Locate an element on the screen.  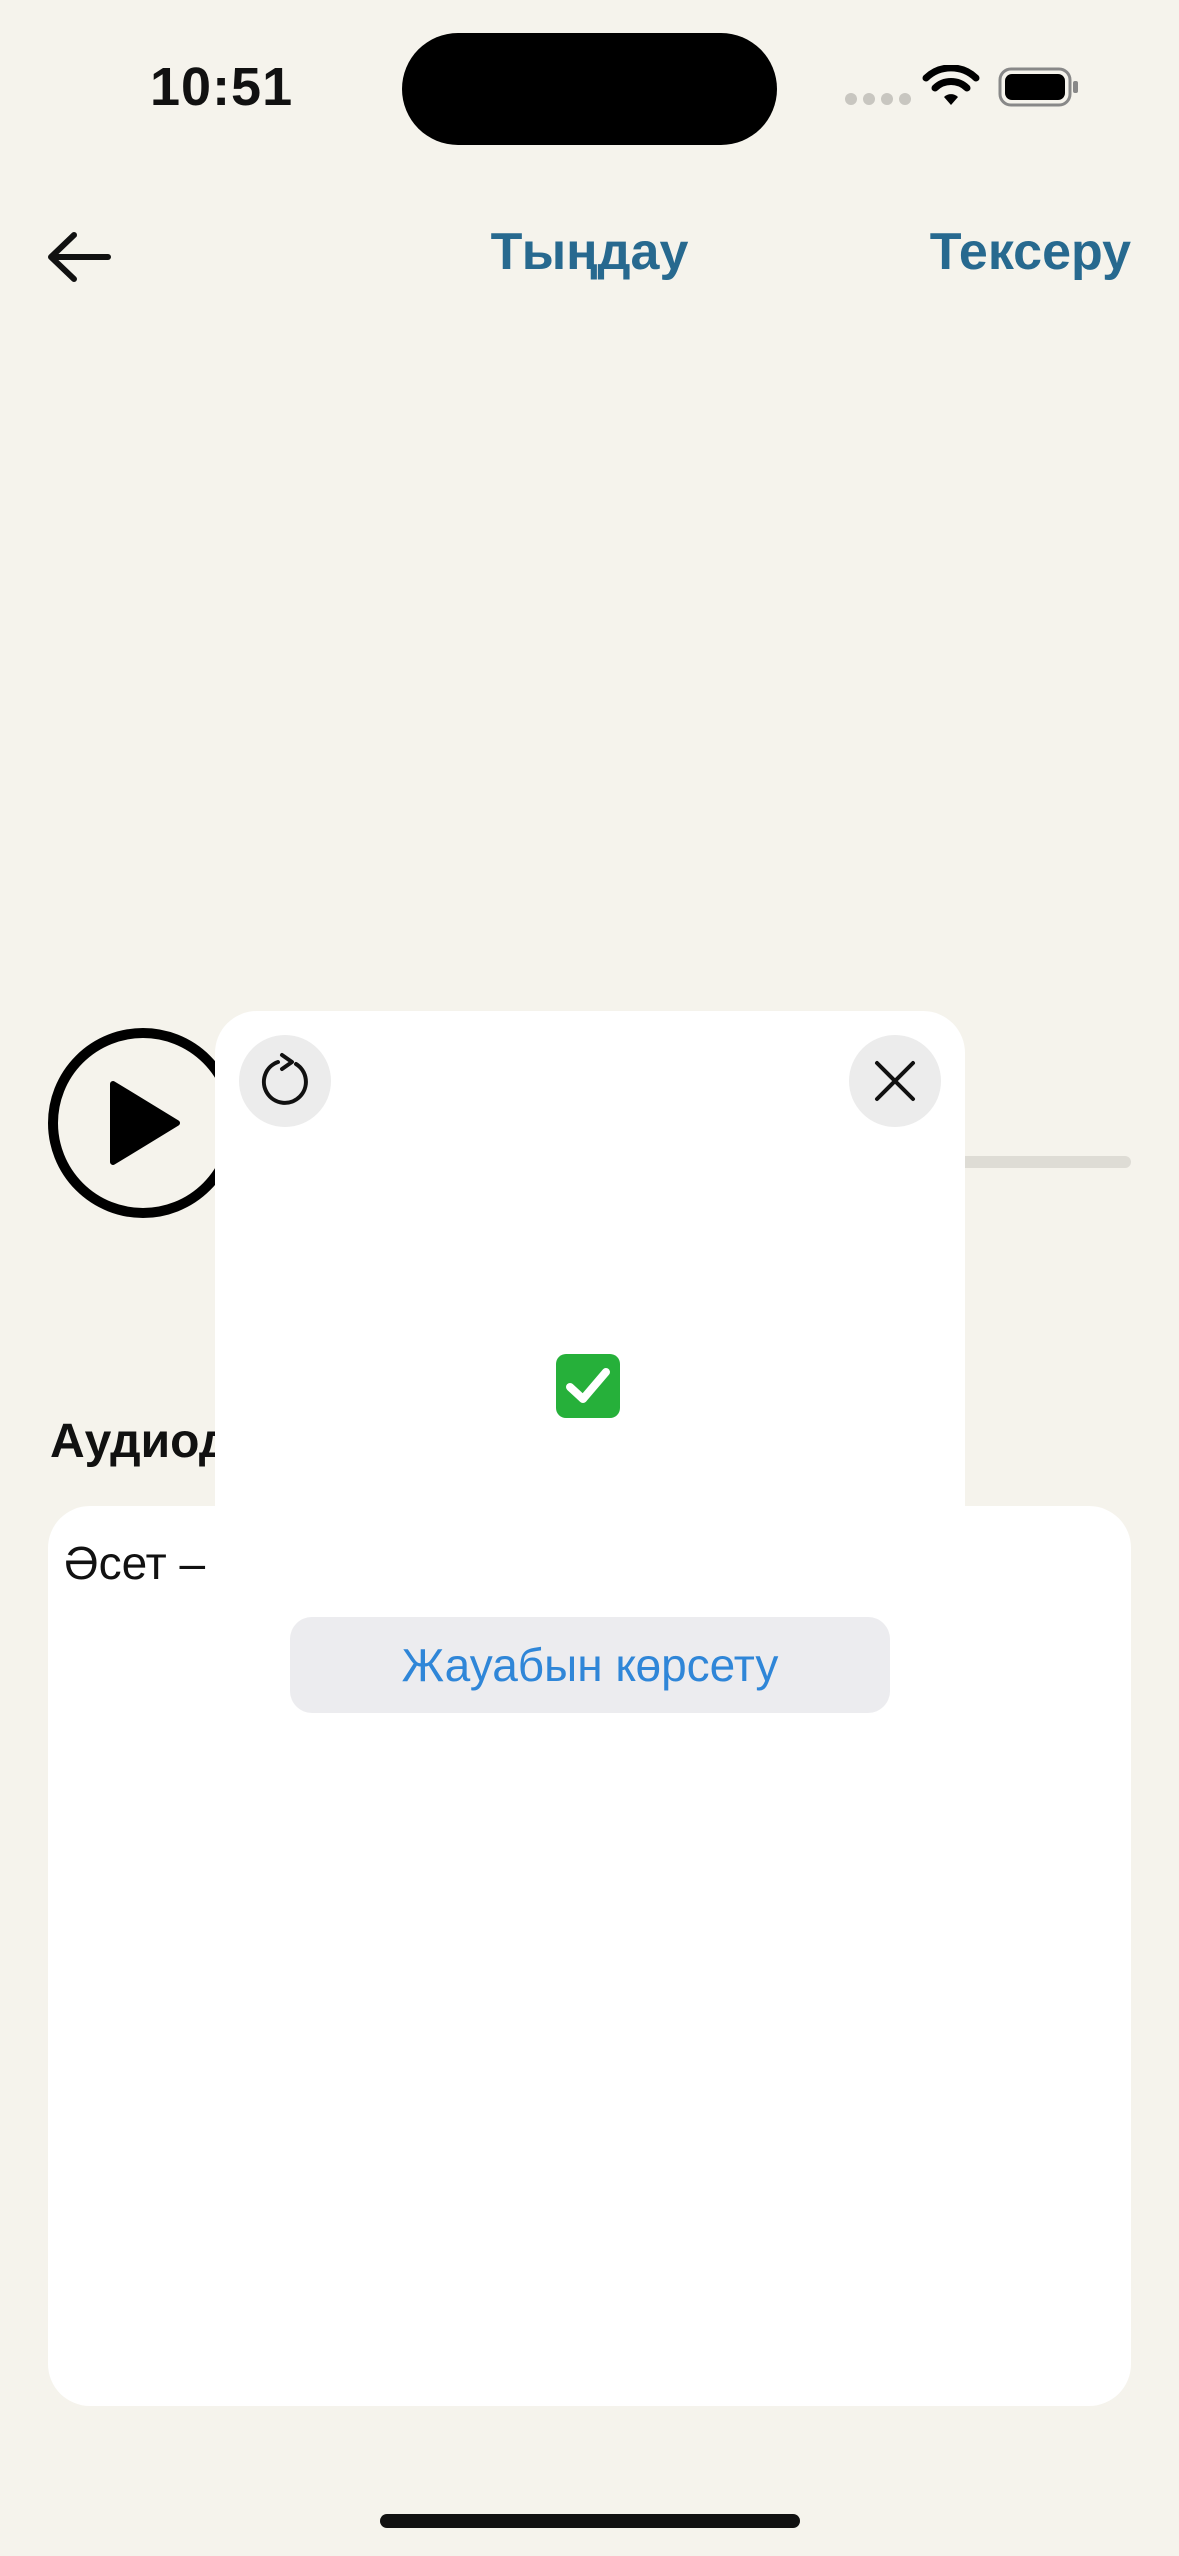
arrow-left-icon is located at coordinates (79, 257).